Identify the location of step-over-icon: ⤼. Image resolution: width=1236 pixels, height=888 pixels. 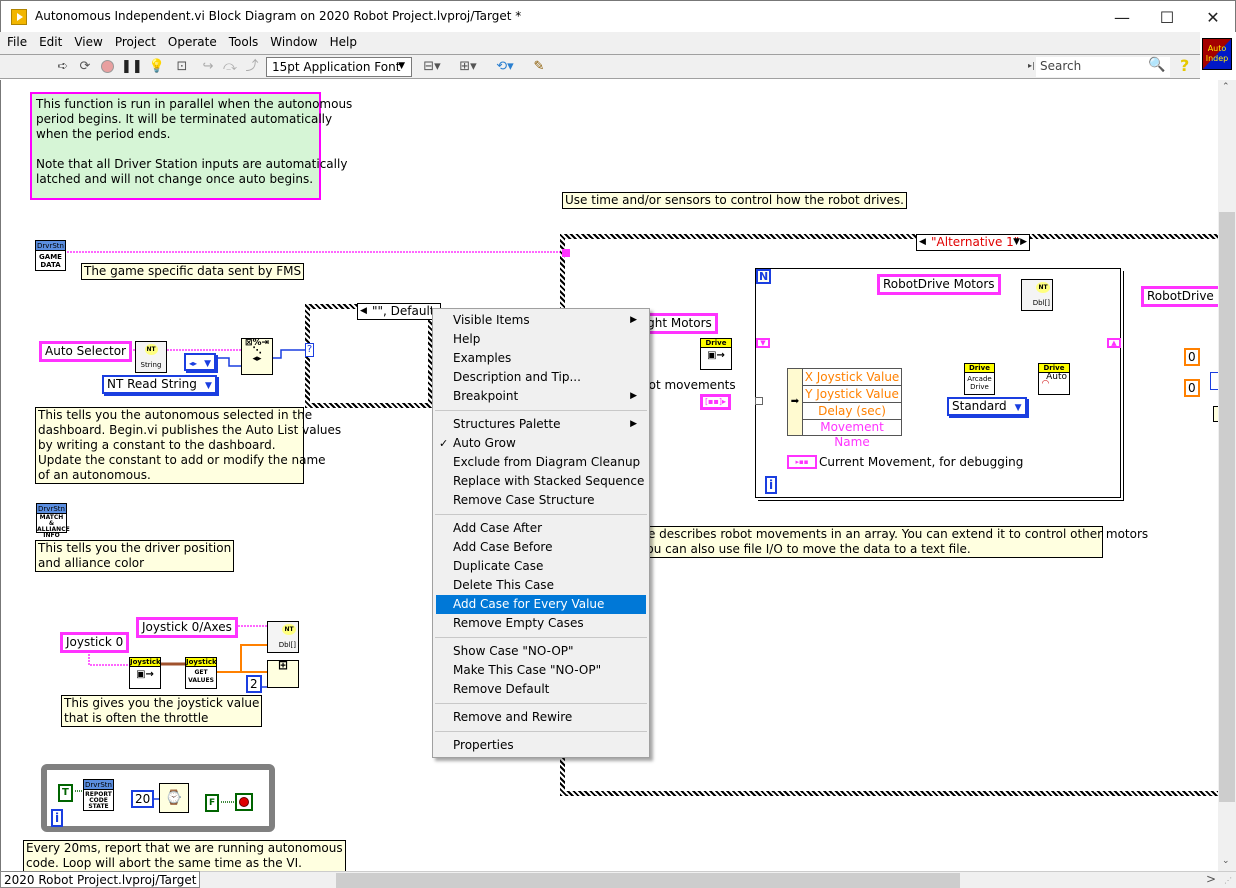
(230, 67).